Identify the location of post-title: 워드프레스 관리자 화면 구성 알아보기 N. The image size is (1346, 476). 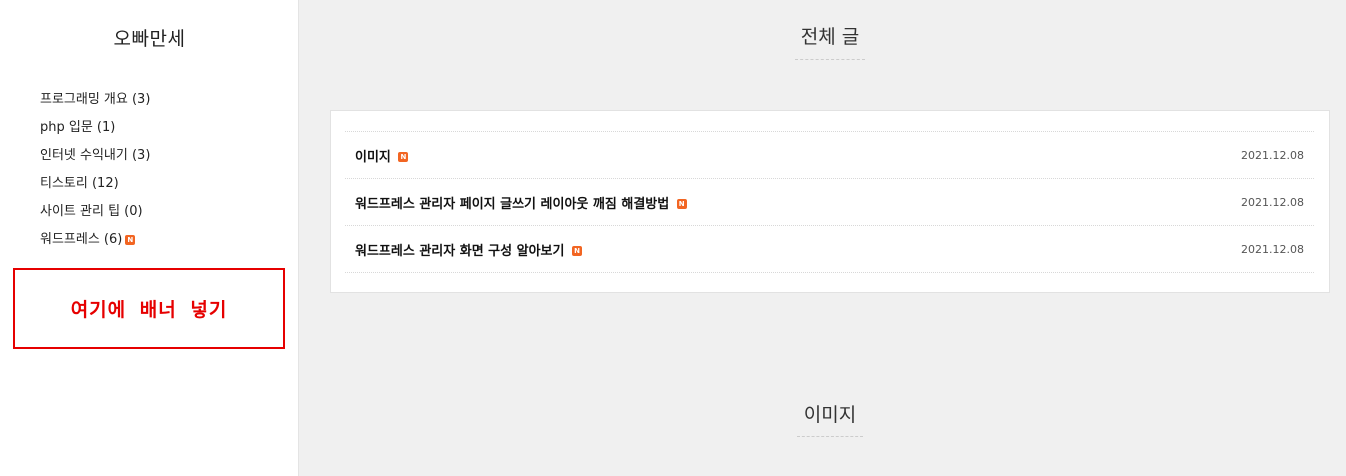
(468, 249).